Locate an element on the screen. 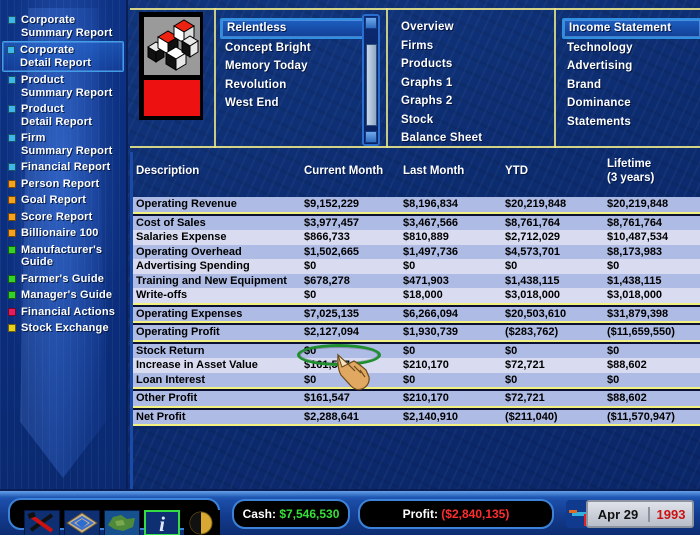  row-value: $3,018,000 is located at coordinates (635, 295).